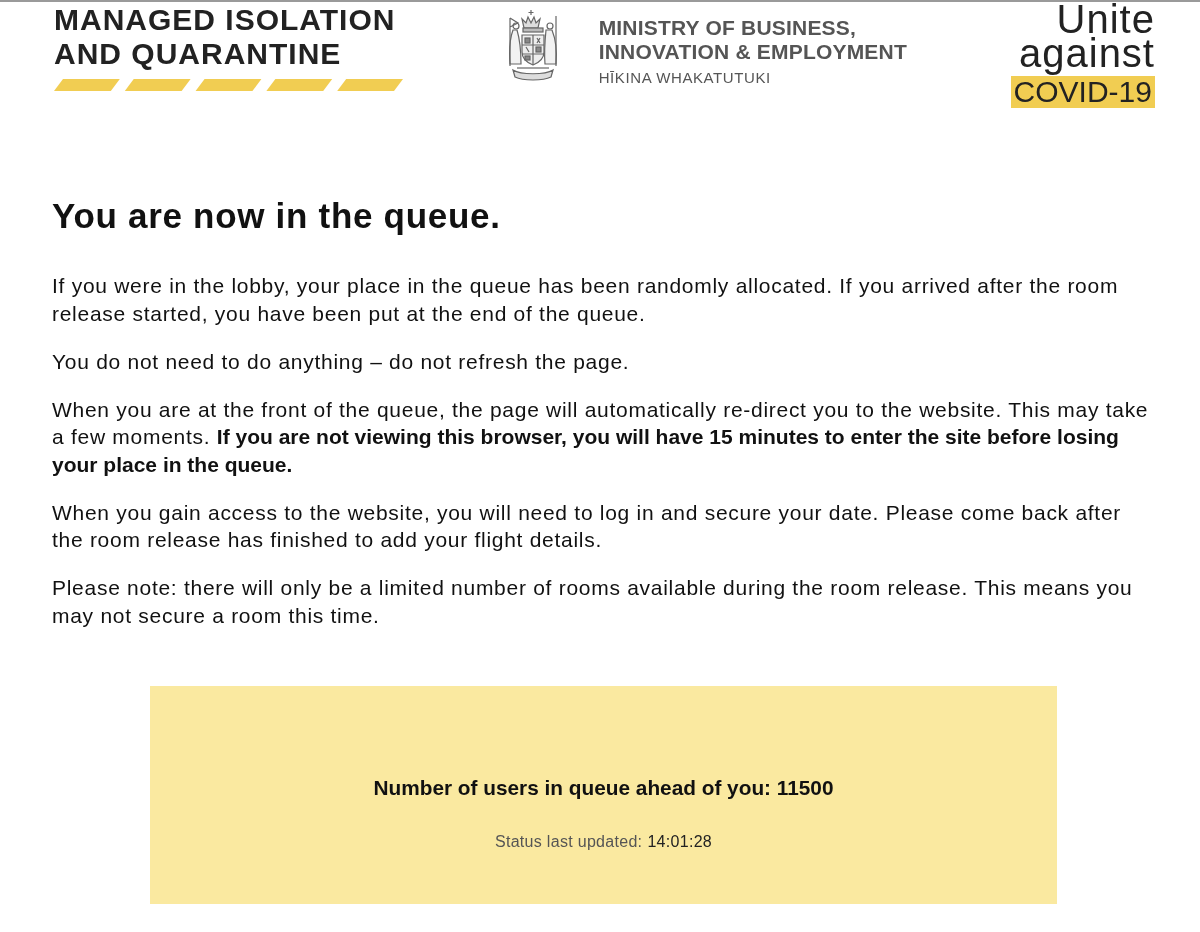 The image size is (1200, 932). I want to click on body-paragraph: If you were in the lobby, your place in the queue has been randomly allocated. If you arrived after the room release started, you have been put at the end of the queue., so click(586, 300).